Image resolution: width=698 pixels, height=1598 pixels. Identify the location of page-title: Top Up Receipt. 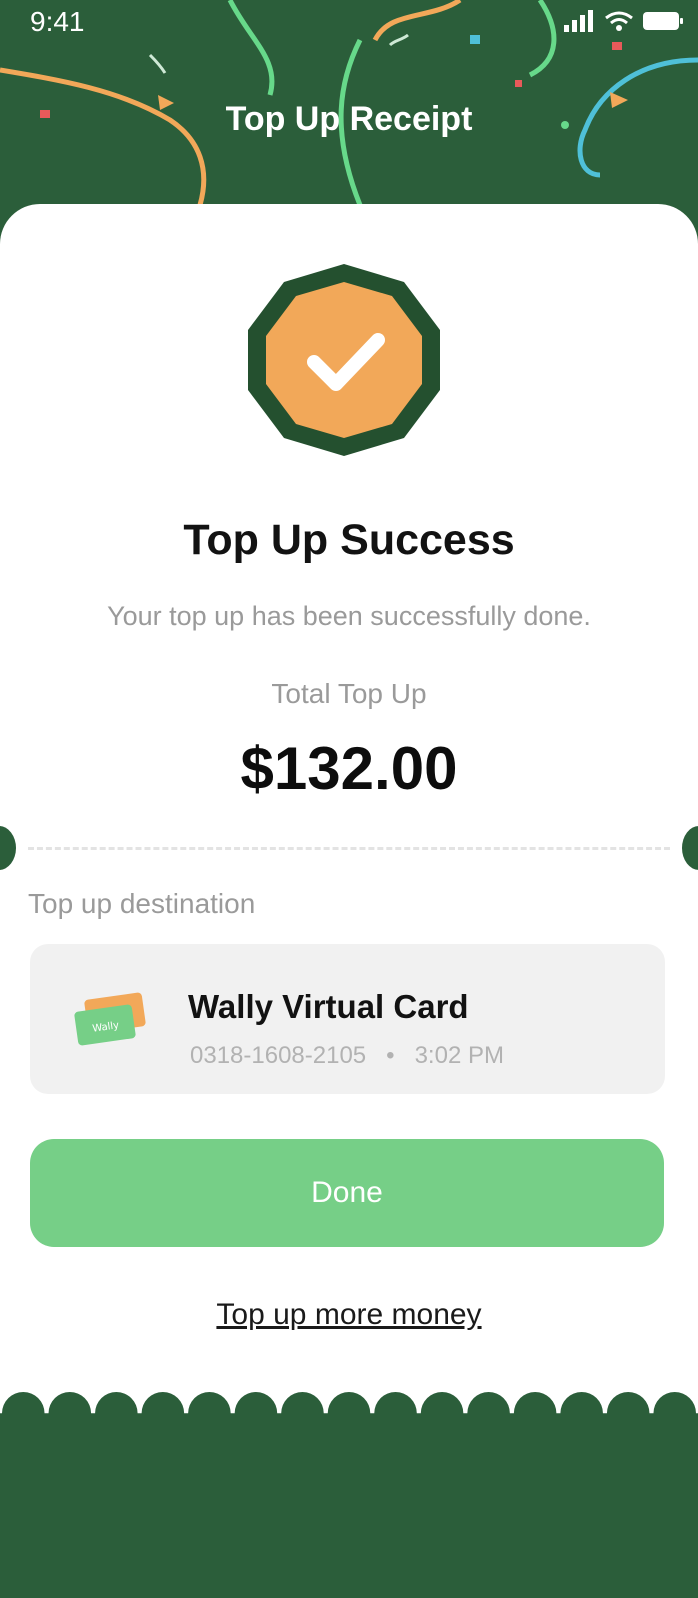
(349, 119).